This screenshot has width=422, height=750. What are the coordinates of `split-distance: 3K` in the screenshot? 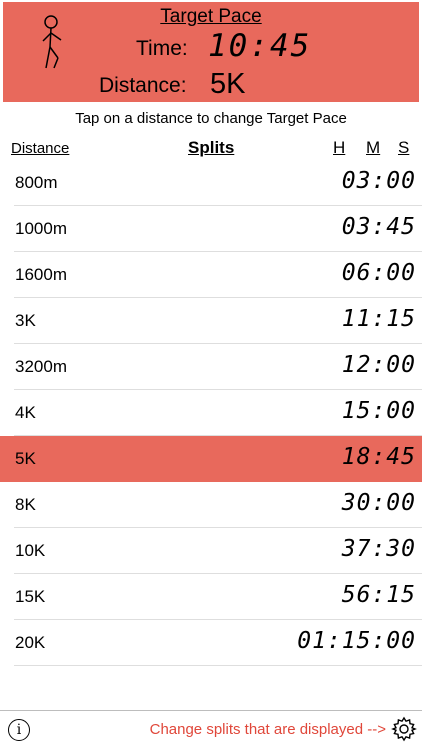 It's located at (25, 320).